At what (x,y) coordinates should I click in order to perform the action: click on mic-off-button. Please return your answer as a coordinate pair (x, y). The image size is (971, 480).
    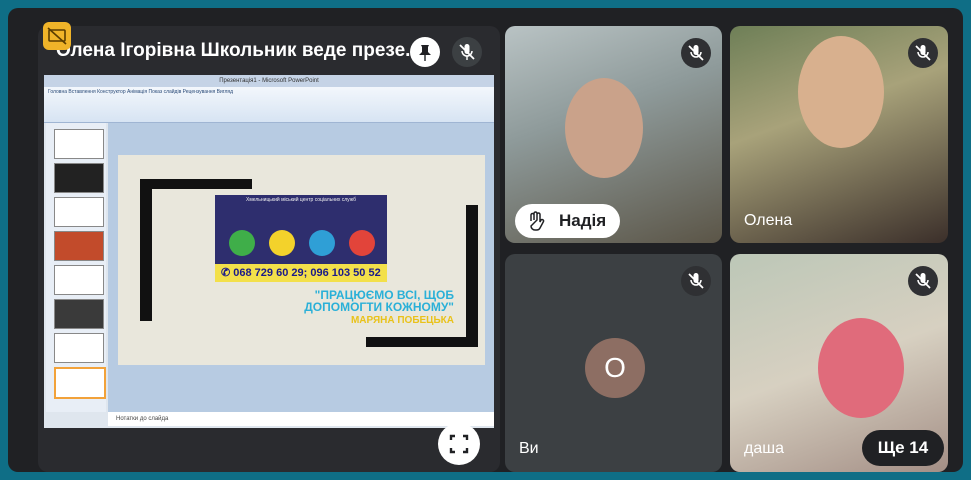
    Looking at the image, I should click on (467, 52).